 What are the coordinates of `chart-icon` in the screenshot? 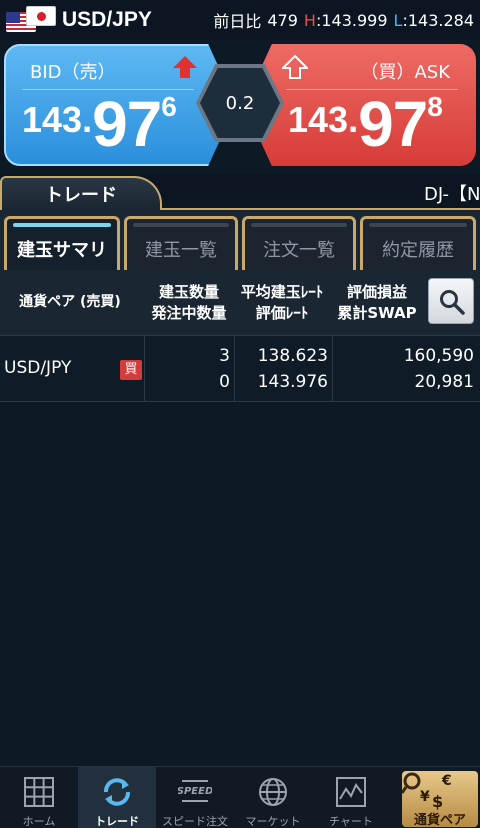 It's located at (351, 792).